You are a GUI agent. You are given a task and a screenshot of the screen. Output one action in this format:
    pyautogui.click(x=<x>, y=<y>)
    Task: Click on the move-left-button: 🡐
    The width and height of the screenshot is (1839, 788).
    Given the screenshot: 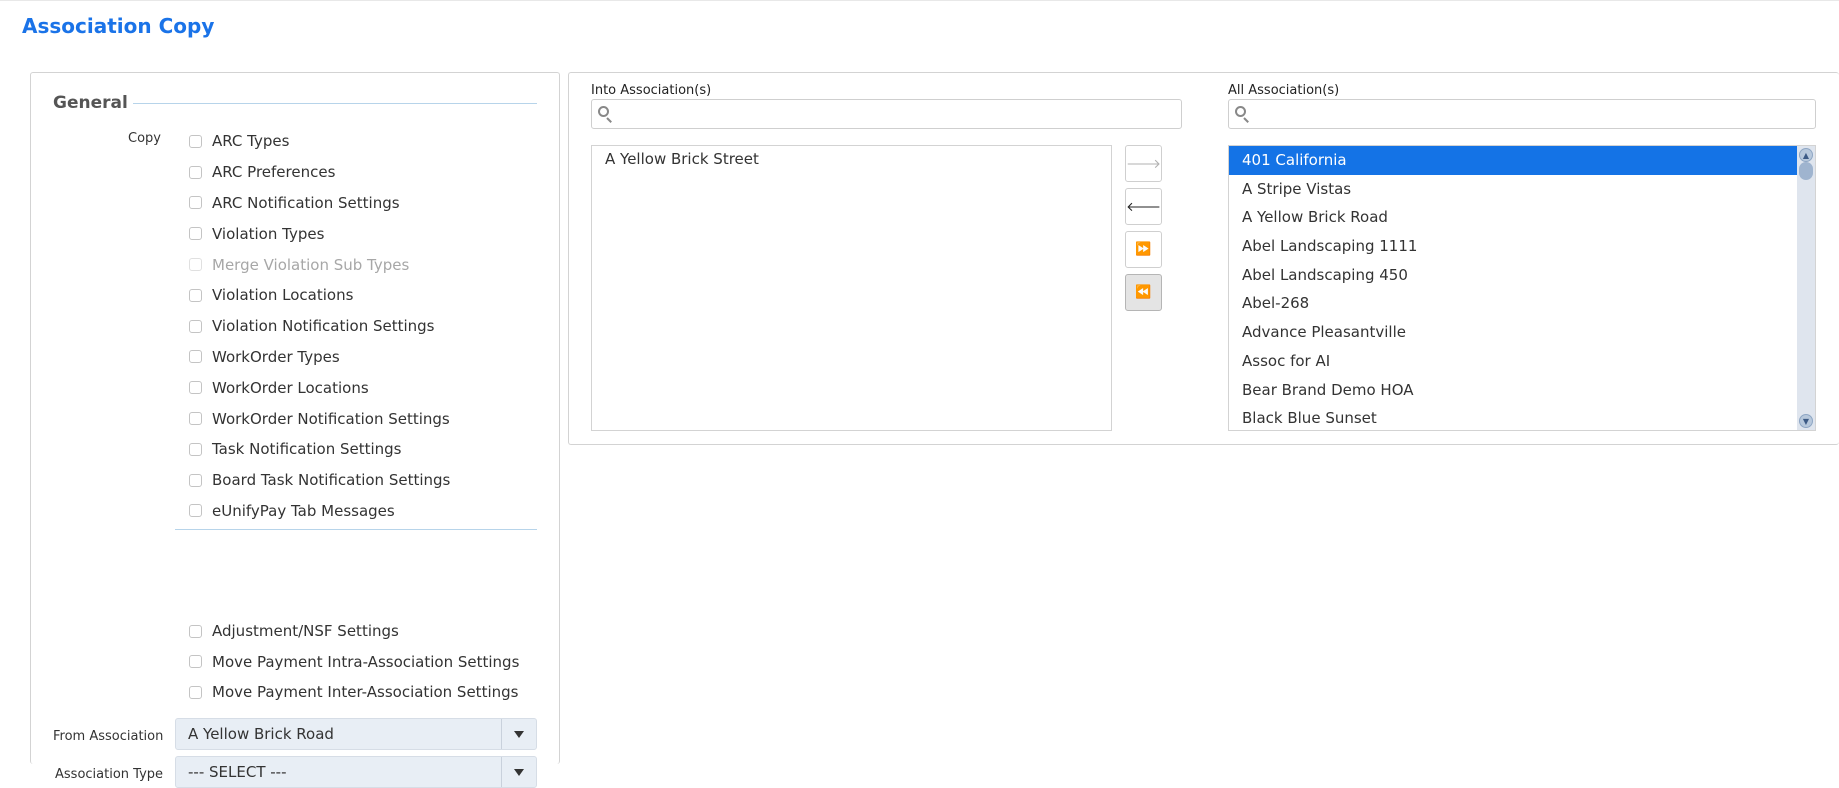 What is the action you would take?
    pyautogui.click(x=1143, y=206)
    